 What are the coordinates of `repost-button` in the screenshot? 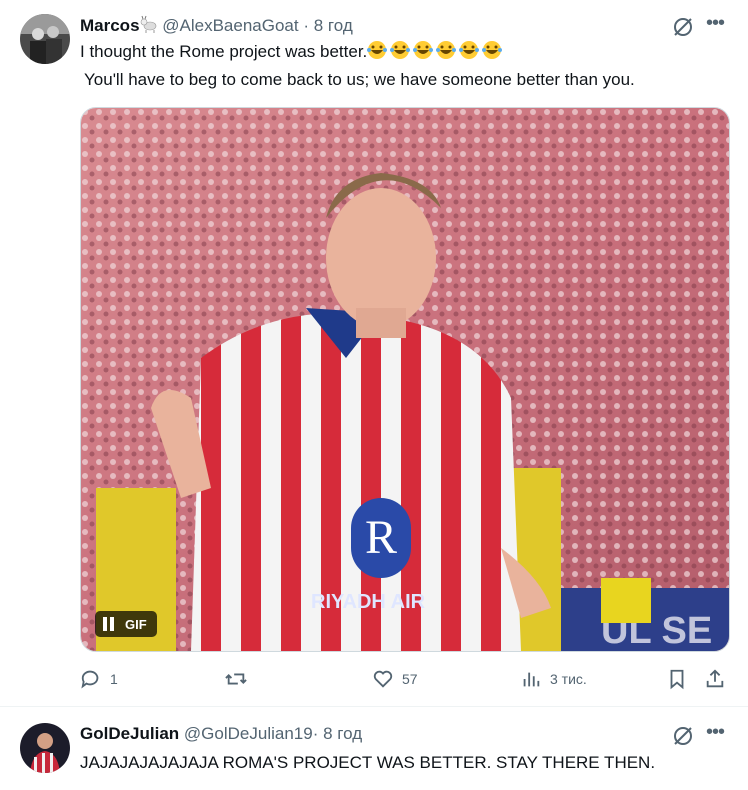 It's located at (240, 679).